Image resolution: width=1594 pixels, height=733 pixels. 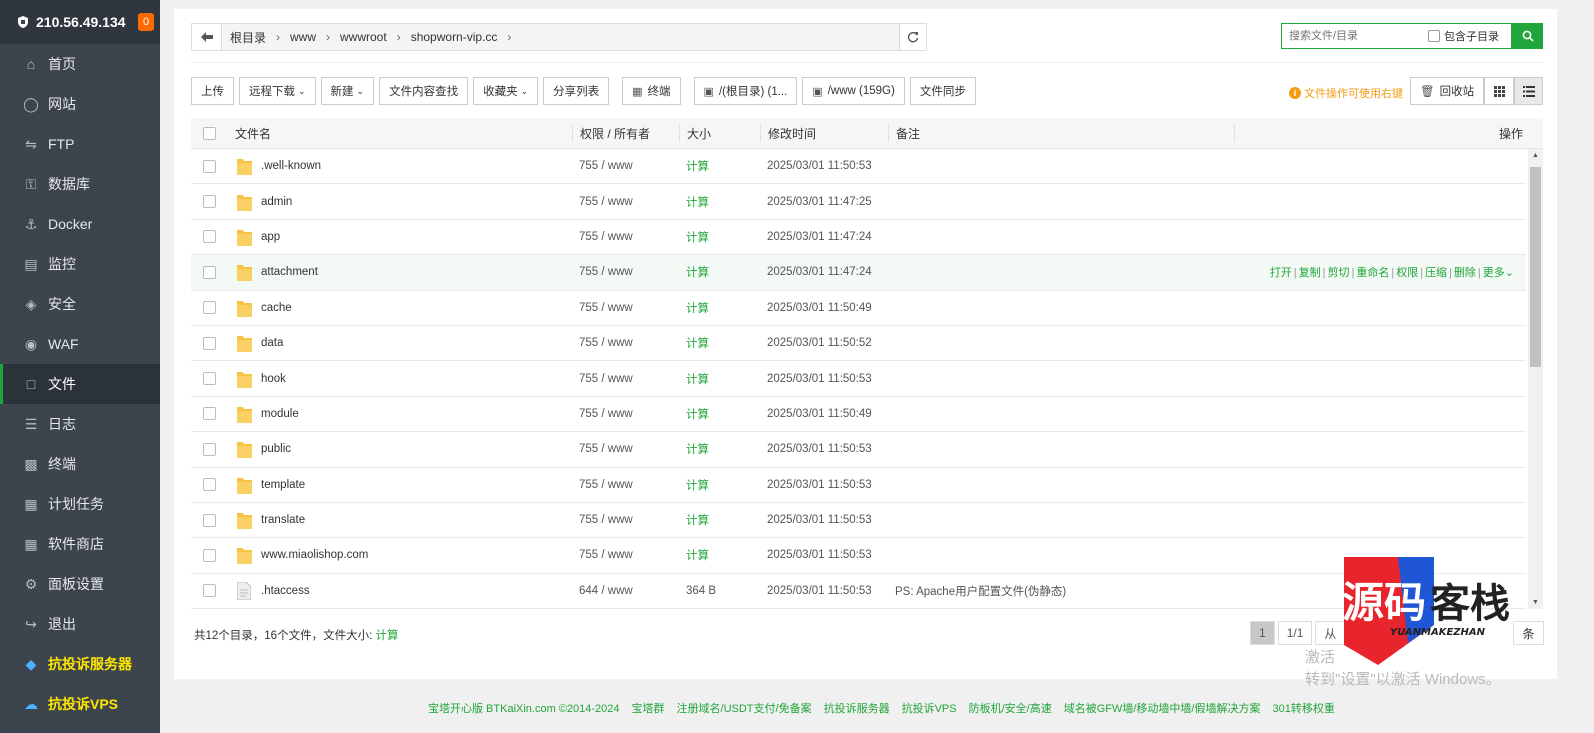 What do you see at coordinates (651, 91) in the screenshot?
I see `terminal-button: ▦ 终端` at bounding box center [651, 91].